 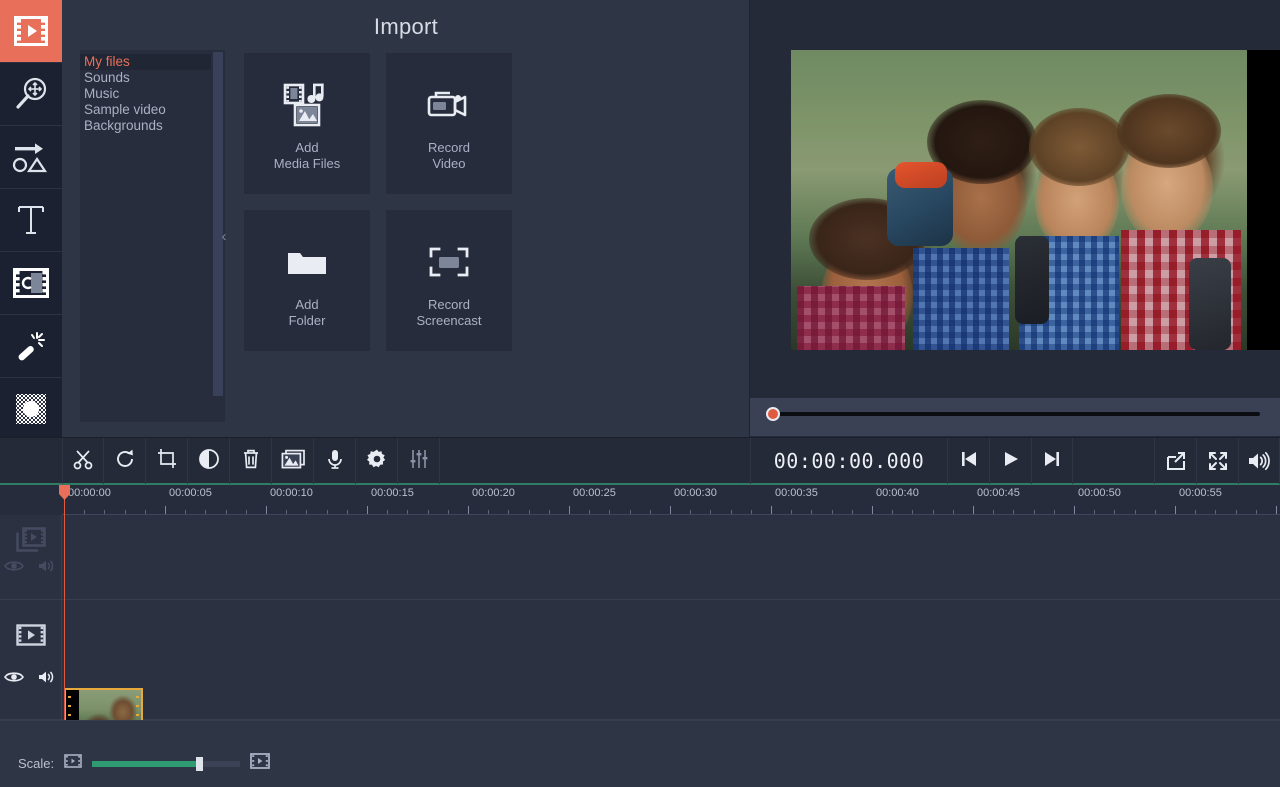 I want to click on sidebar-item-titles, so click(x=31, y=220).